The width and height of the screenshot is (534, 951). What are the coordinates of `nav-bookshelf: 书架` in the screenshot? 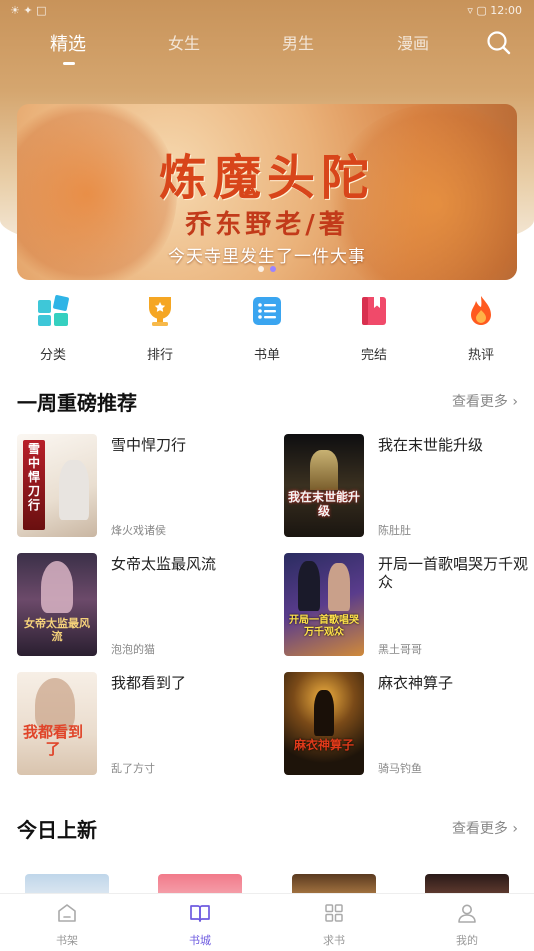 It's located at (67, 925).